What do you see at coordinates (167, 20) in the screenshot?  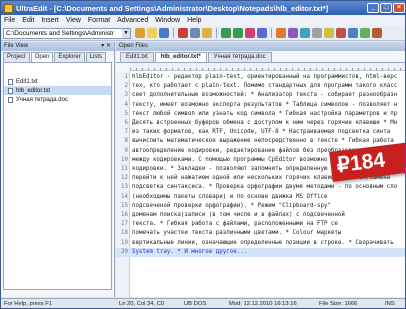 I see `menu-window: Window` at bounding box center [167, 20].